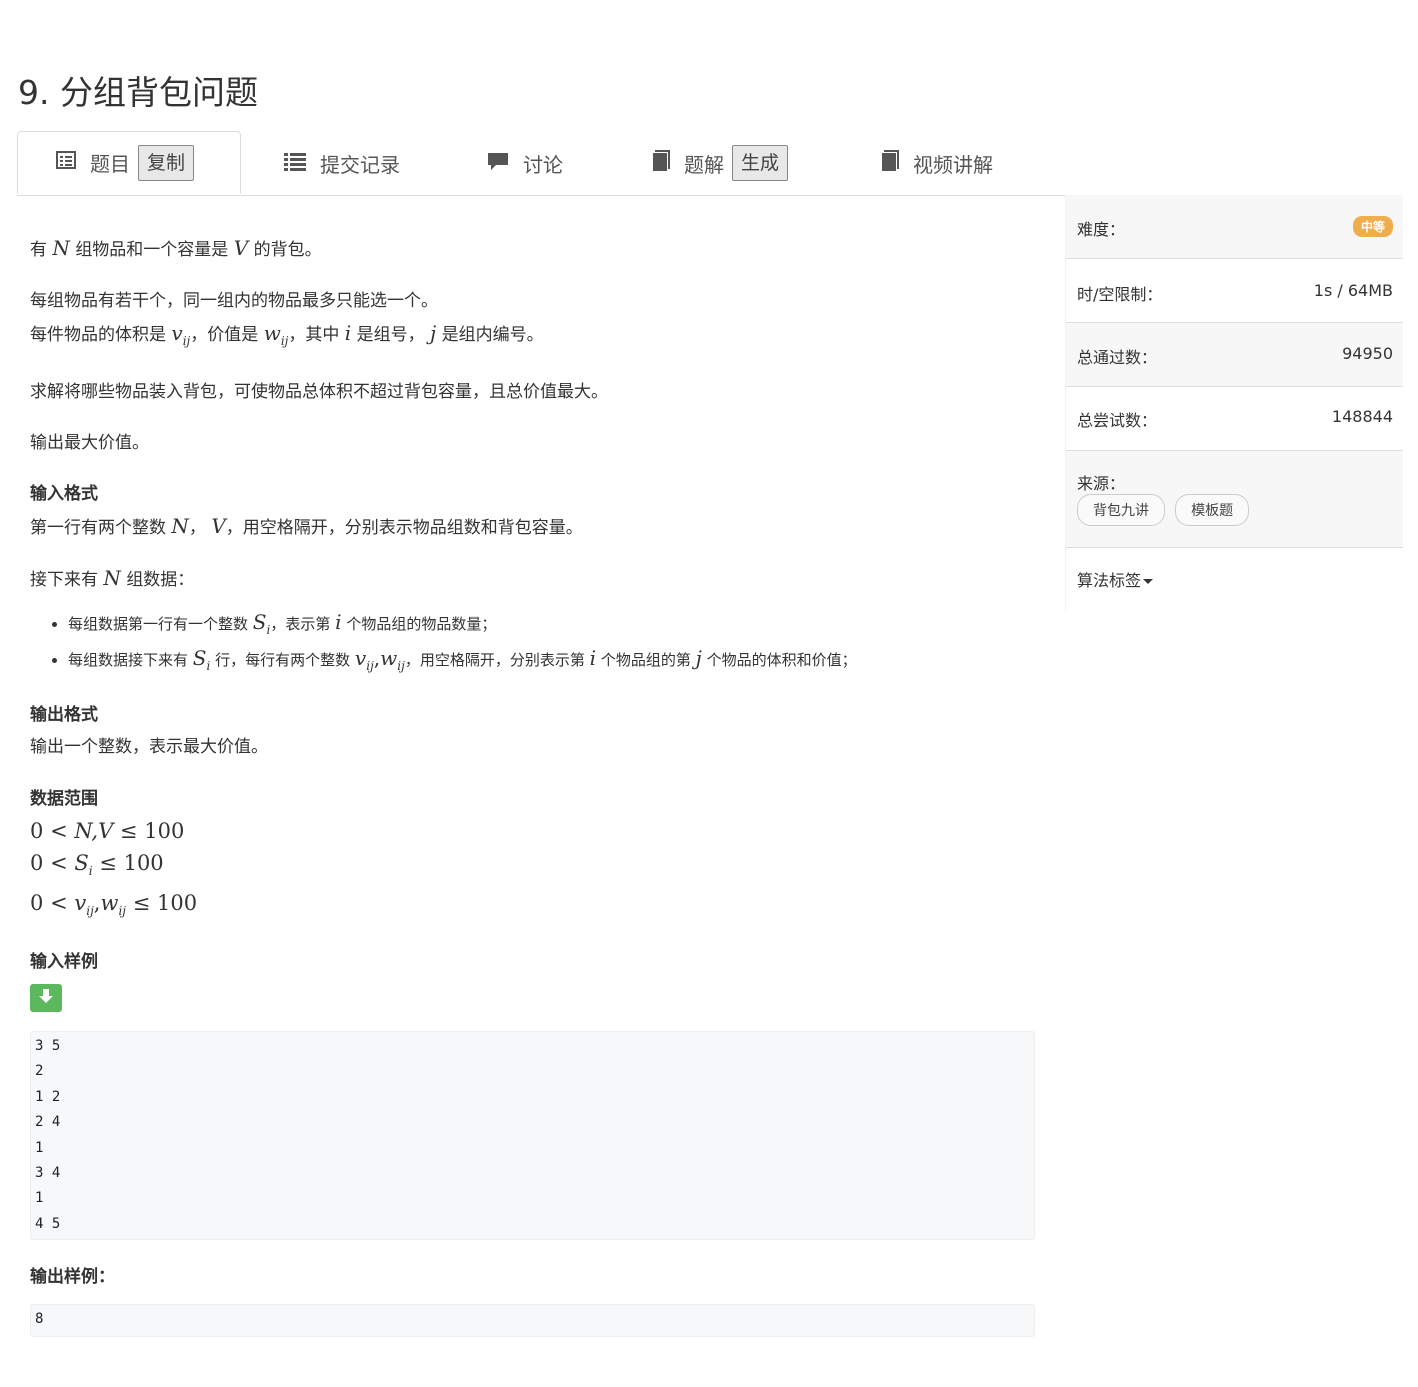 The height and width of the screenshot is (1387, 1418). Describe the element at coordinates (64, 799) in the screenshot. I see `data-range-heading: 数据范围` at that location.